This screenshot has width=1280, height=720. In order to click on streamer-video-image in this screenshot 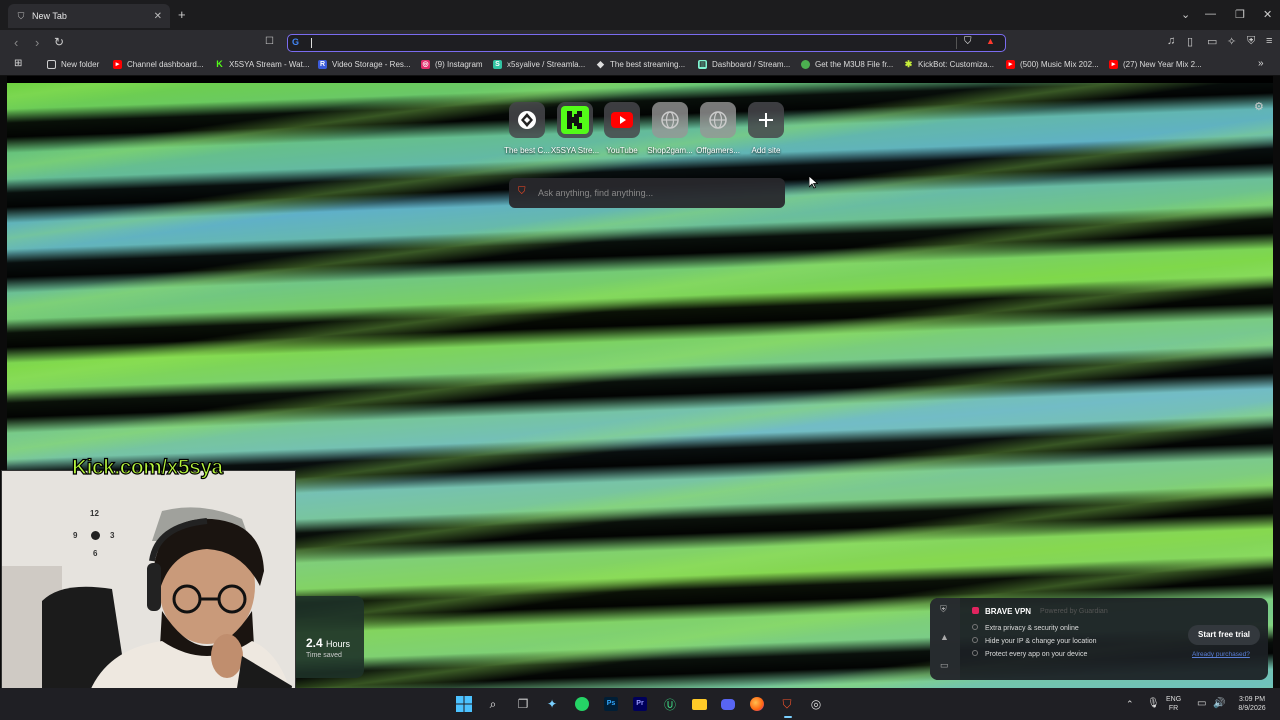, I will do `click(148, 594)`.